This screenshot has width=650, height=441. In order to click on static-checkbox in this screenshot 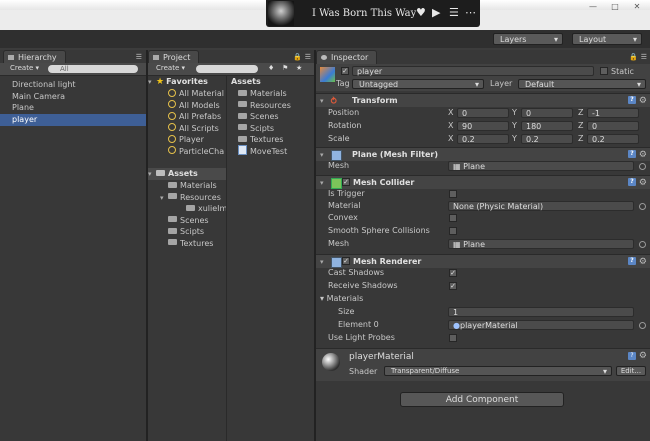, I will do `click(604, 71)`.